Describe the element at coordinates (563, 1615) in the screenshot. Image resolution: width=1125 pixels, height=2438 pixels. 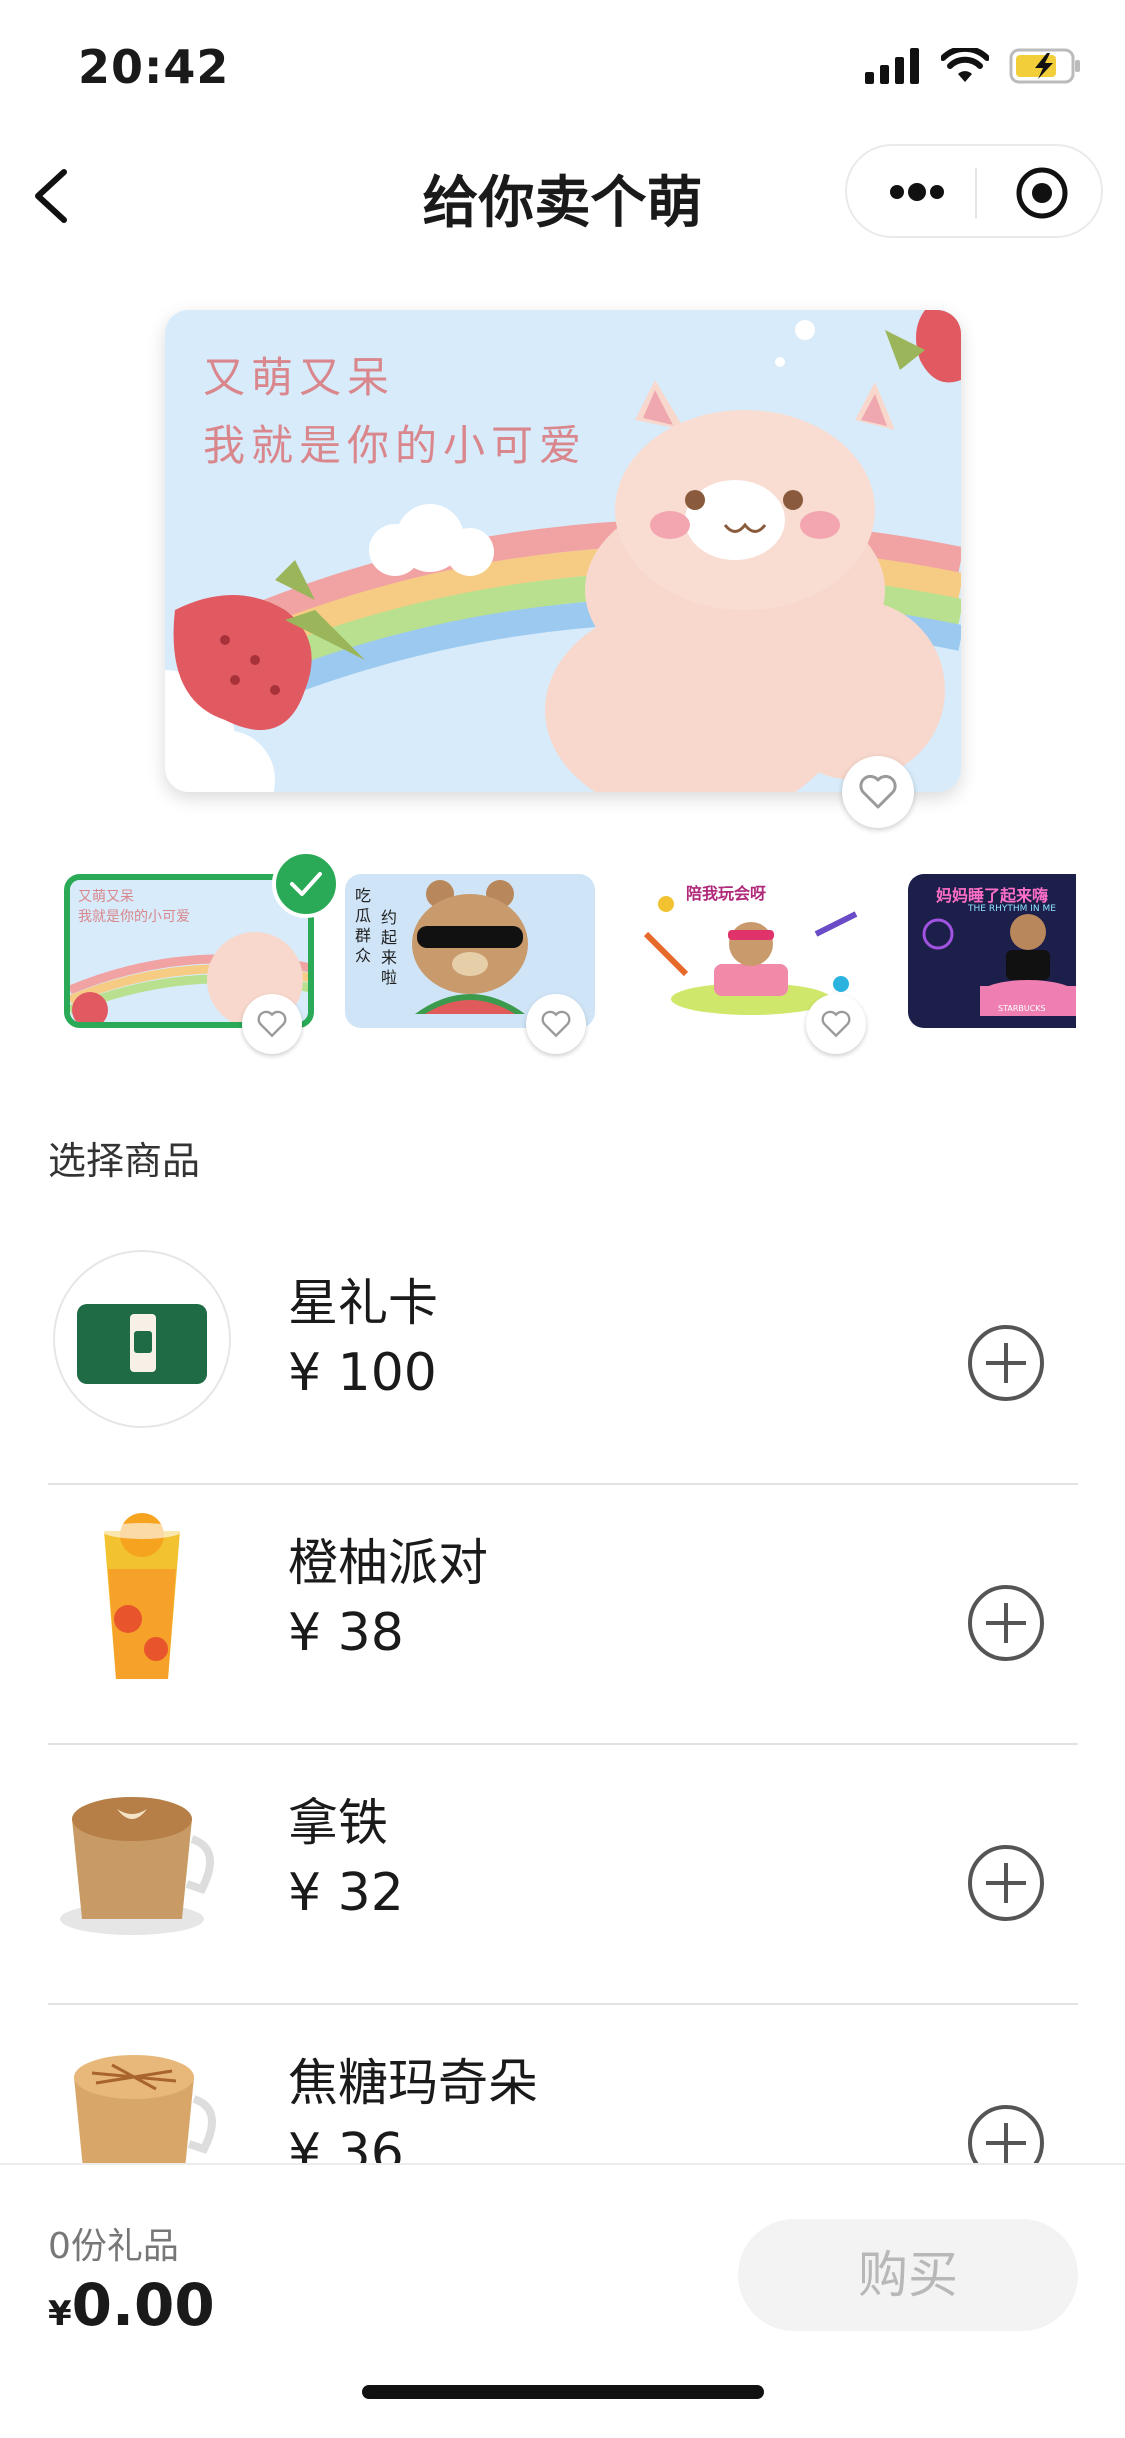
I see `product-row: 橙柚派对 ¥ 38` at that location.